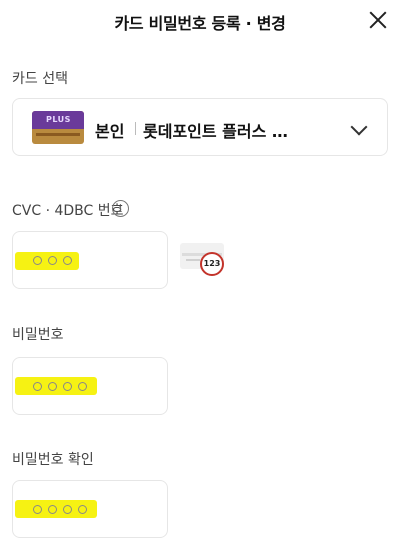  I want to click on header: 카드 비밀번호 등록 · 변경, so click(200, 22).